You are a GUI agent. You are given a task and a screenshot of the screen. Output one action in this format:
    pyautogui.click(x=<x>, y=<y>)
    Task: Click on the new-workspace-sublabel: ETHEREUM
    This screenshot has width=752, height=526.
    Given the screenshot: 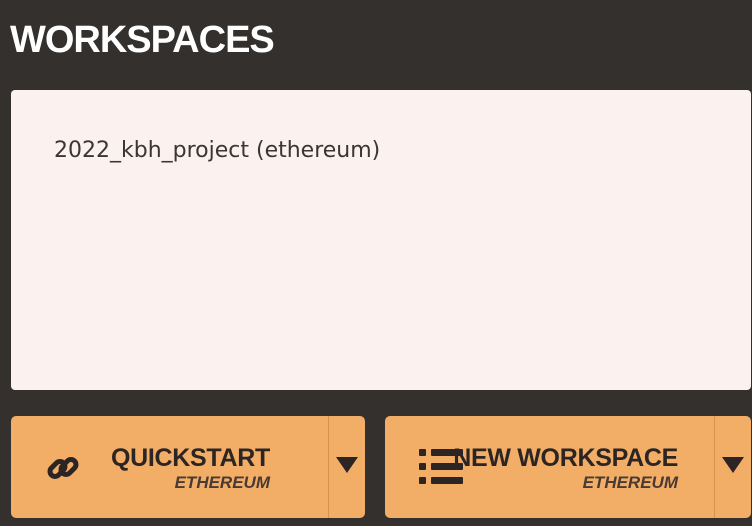 What is the action you would take?
    pyautogui.click(x=630, y=482)
    